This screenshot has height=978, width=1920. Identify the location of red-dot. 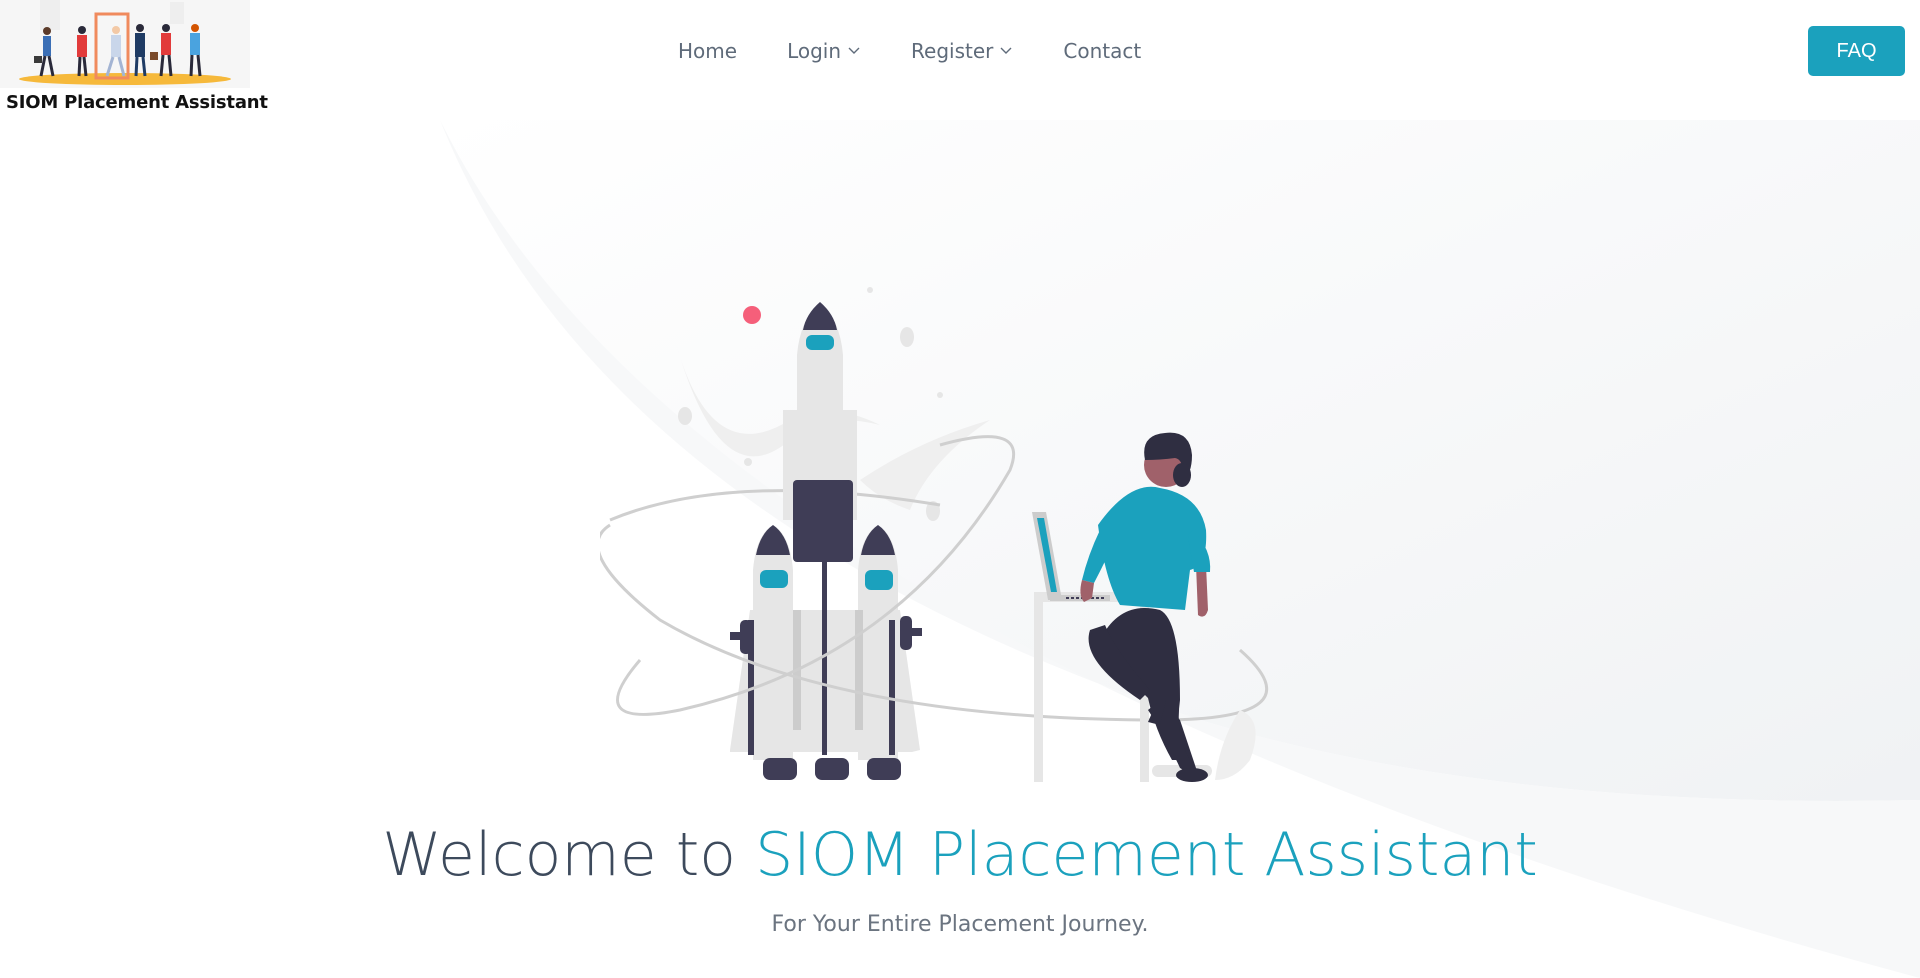
(752, 315).